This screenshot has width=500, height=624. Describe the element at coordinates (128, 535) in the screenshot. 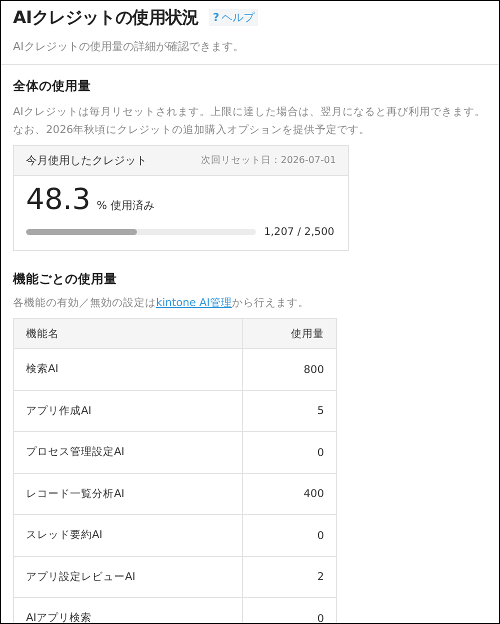

I see `table-cell: スレッド要約AI` at that location.